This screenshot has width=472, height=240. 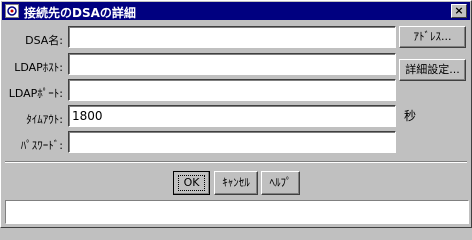 What do you see at coordinates (232, 90) in the screenshot?
I see `ldap-port-input` at bounding box center [232, 90].